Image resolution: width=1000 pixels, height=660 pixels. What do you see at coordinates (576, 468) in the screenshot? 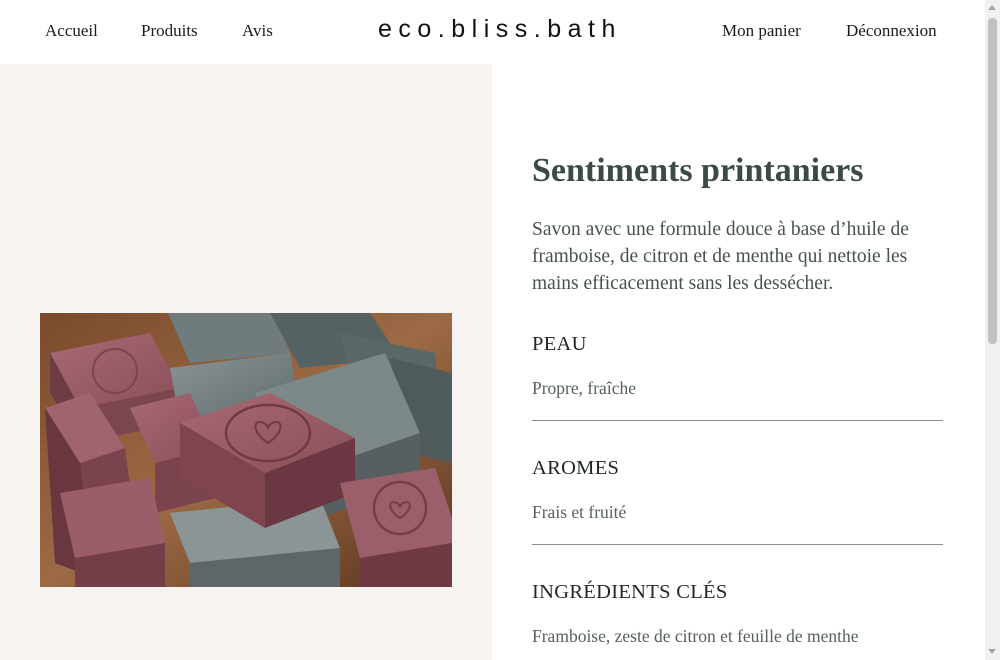
I see `section-heading-aromes: AROMES` at bounding box center [576, 468].